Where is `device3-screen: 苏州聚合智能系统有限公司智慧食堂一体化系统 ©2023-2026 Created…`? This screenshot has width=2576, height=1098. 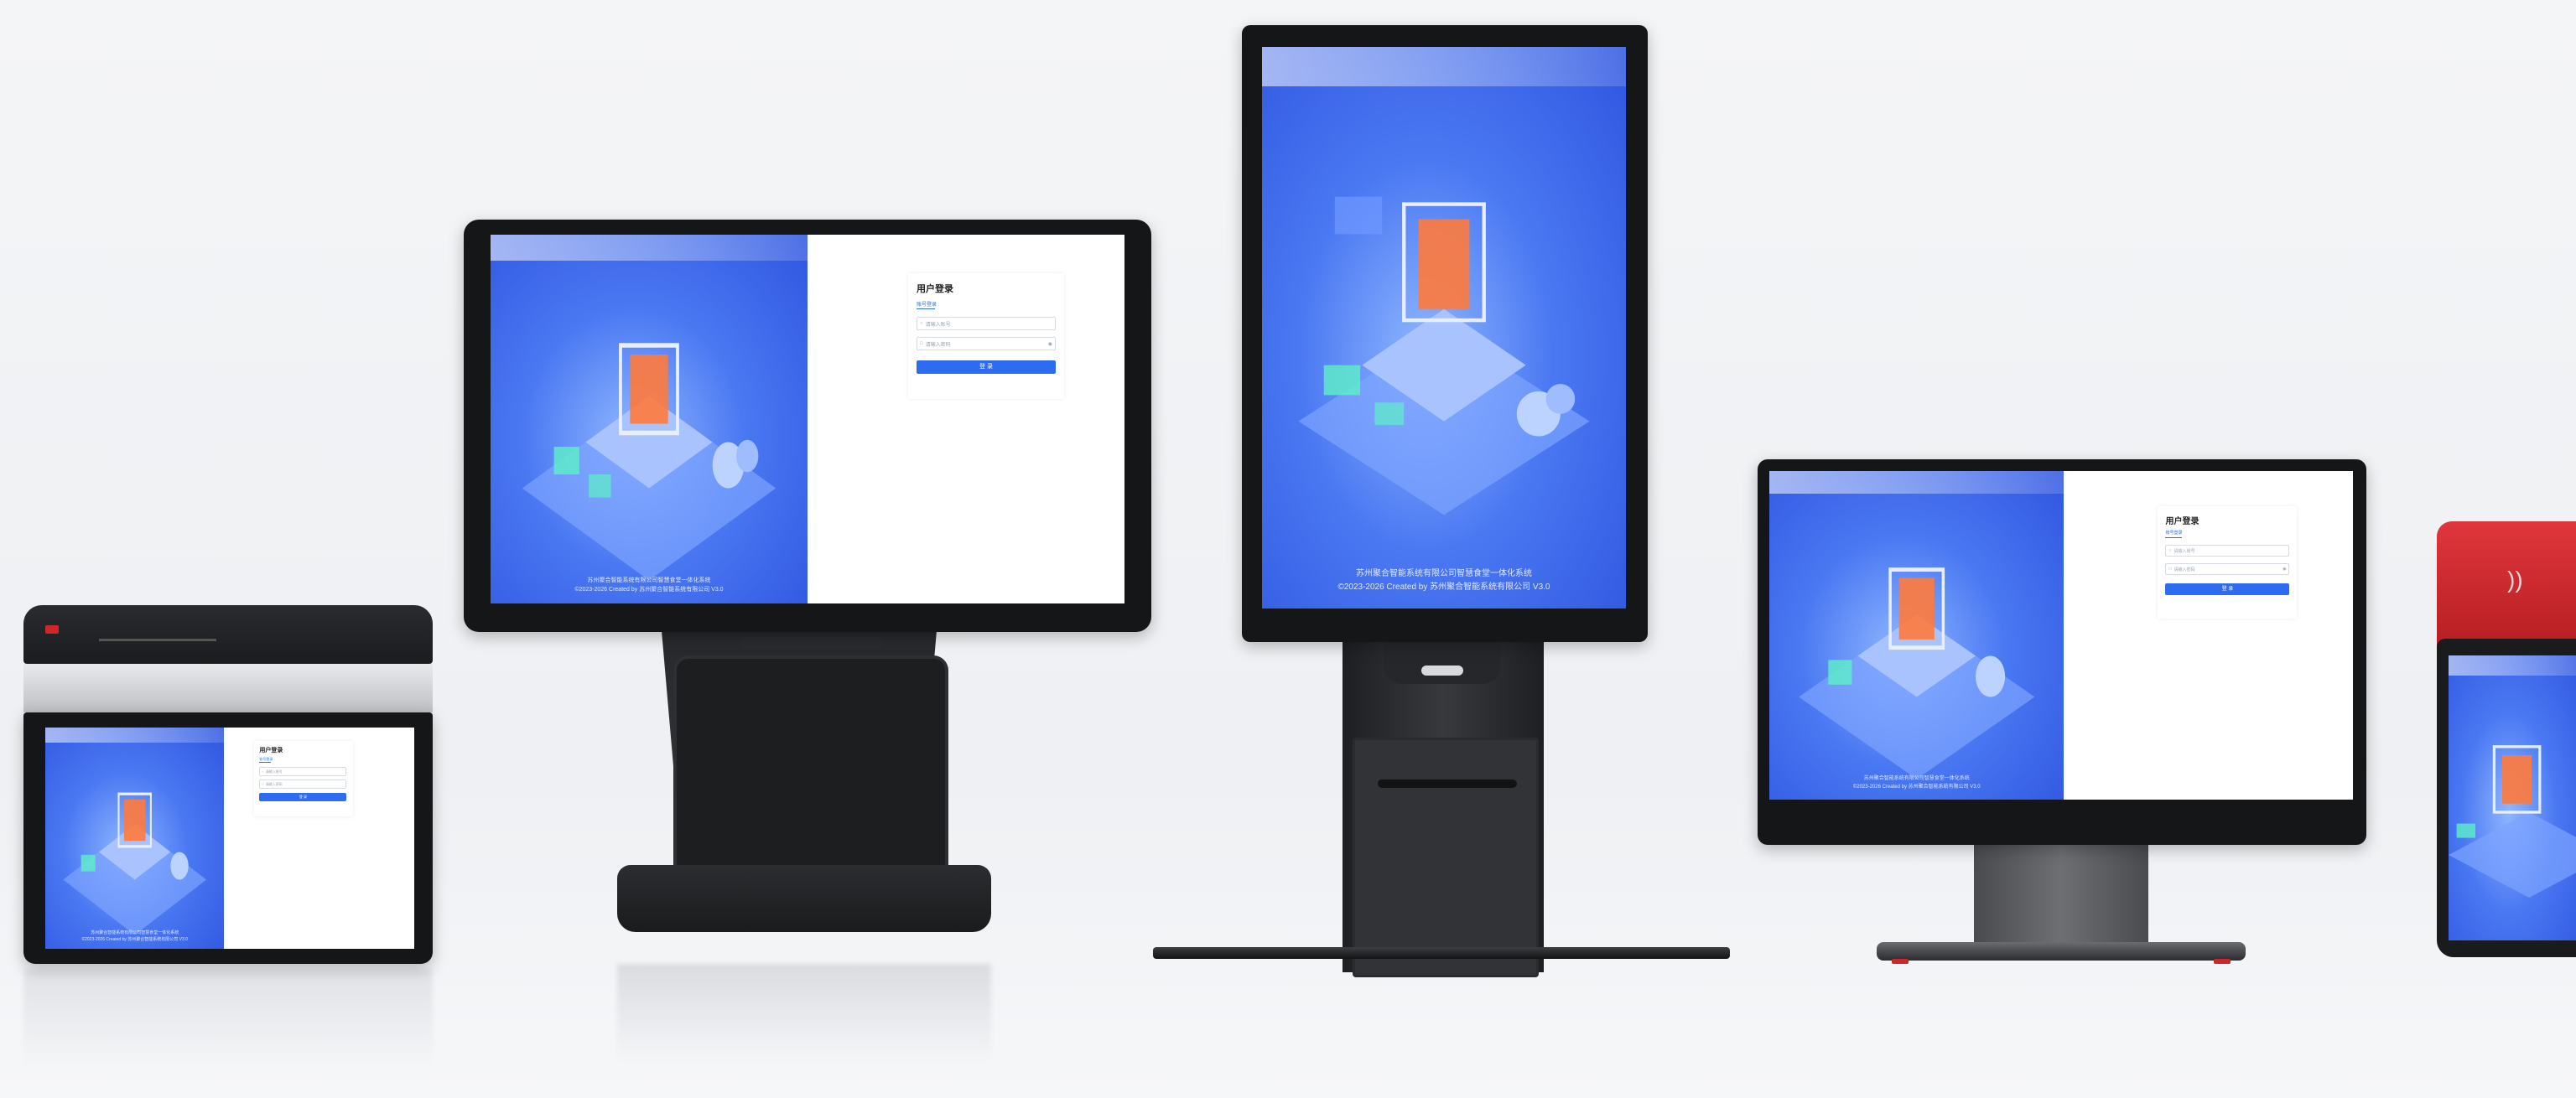 device3-screen: 苏州聚合智能系统有限公司智慧食堂一体化系统 ©2023-2026 Created… is located at coordinates (1444, 328).